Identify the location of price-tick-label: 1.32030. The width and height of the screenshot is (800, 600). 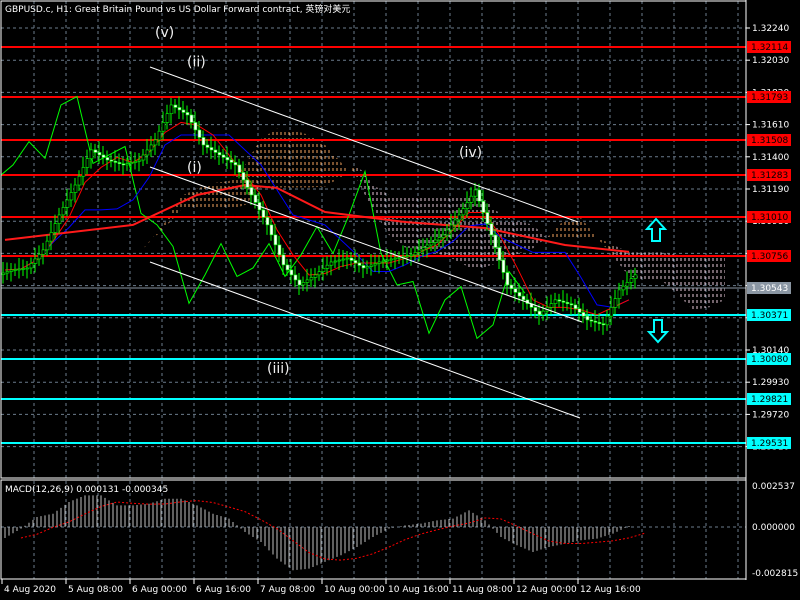
(770, 61).